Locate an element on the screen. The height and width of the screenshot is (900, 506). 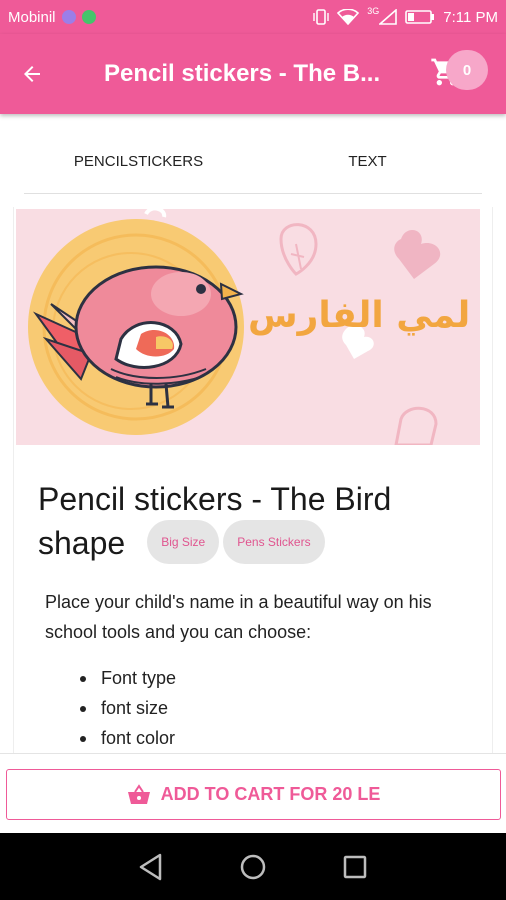
app-bar: Pencil stickers - The B... 0 is located at coordinates (253, 74).